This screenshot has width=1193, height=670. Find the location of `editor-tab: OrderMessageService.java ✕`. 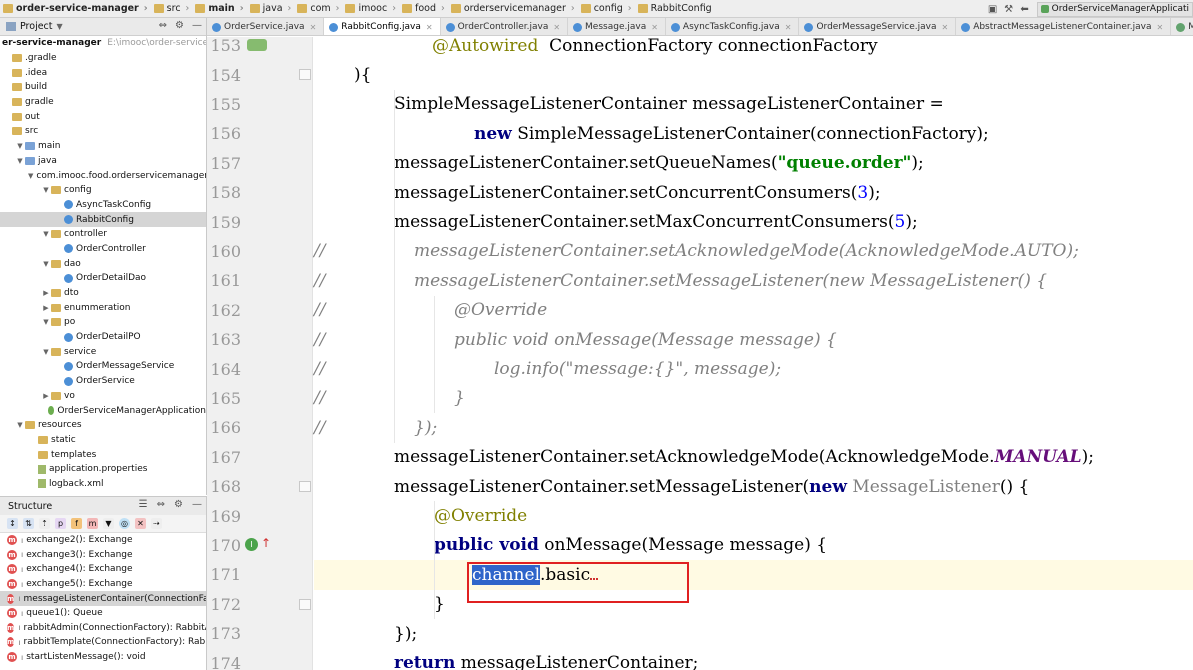

editor-tab: OrderMessageService.java ✕ is located at coordinates (878, 26).